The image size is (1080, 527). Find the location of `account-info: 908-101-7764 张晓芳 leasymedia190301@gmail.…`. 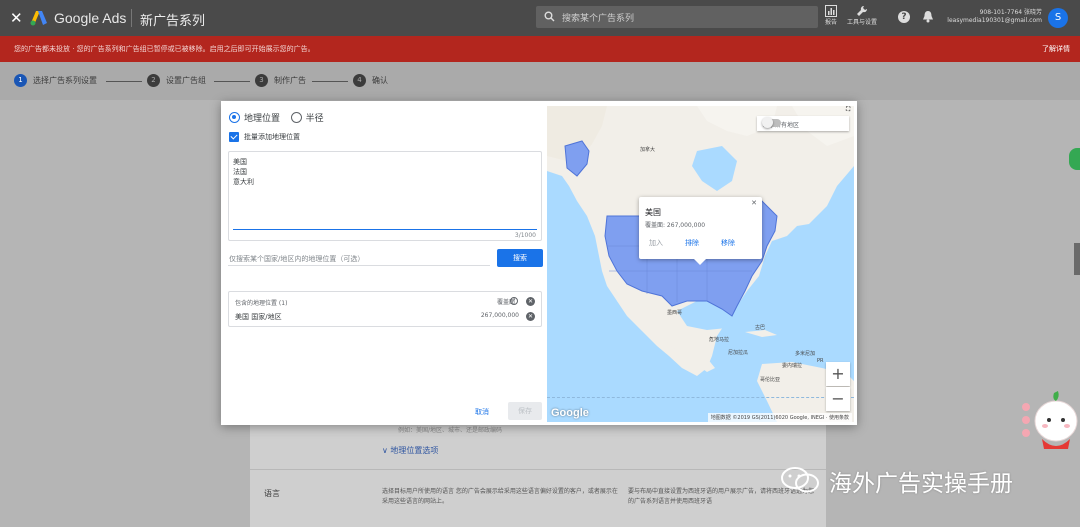

account-info: 908-101-7764 张晓芳 leasymedia190301@gmail.… is located at coordinates (994, 17).